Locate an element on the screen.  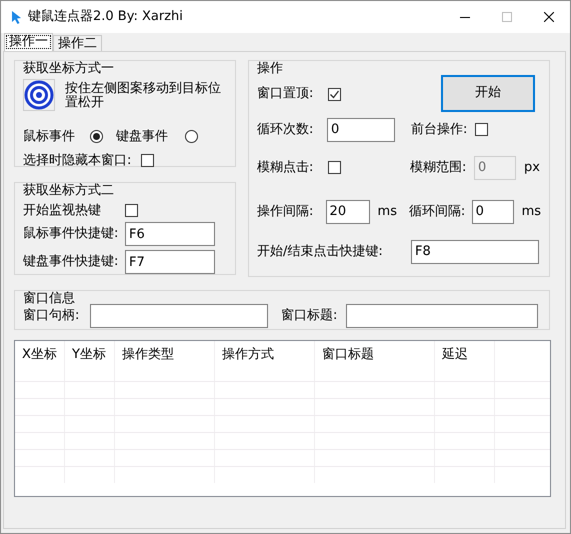
field-label: 窗口句柄: is located at coordinates (51, 316).